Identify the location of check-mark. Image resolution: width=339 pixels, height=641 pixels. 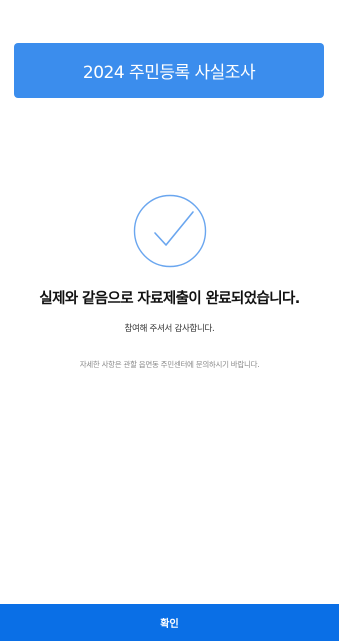
(174, 228).